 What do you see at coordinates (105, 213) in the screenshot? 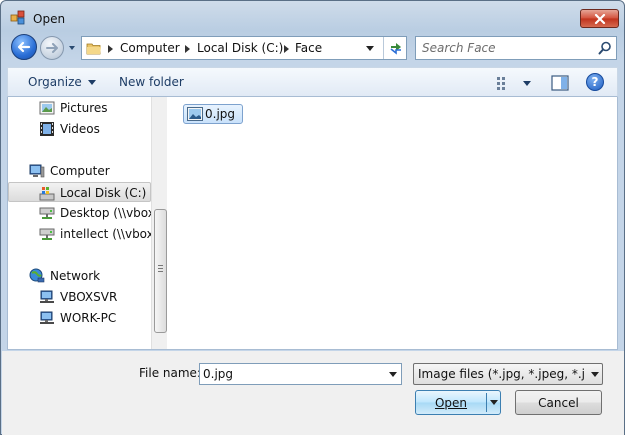
I see `sidebar-item-label: Desktop (\\vboxs` at bounding box center [105, 213].